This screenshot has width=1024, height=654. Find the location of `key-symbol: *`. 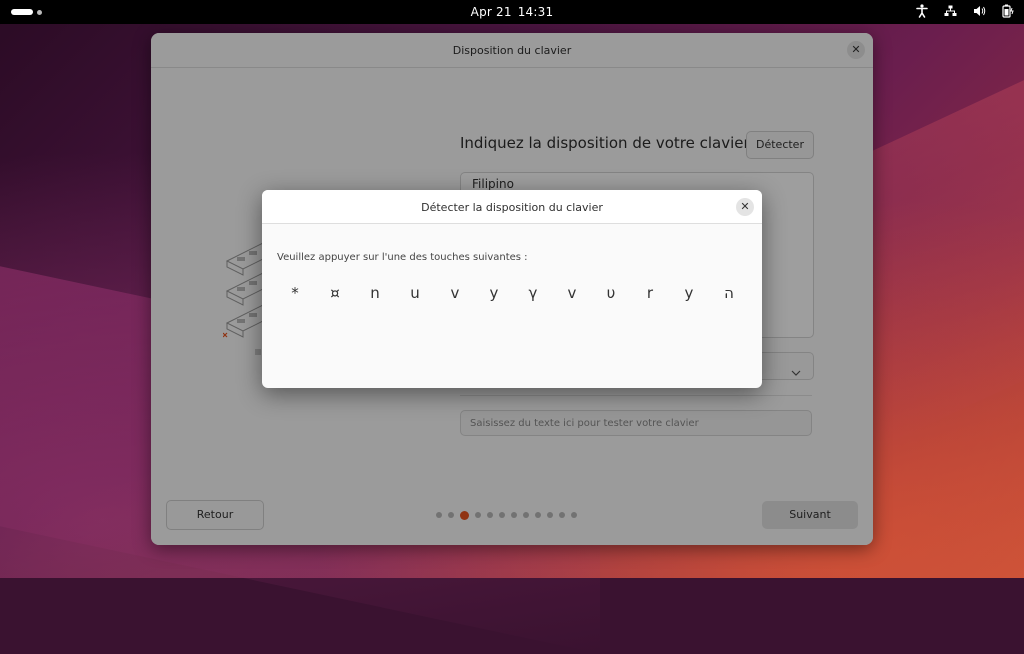

key-symbol: * is located at coordinates (295, 293).